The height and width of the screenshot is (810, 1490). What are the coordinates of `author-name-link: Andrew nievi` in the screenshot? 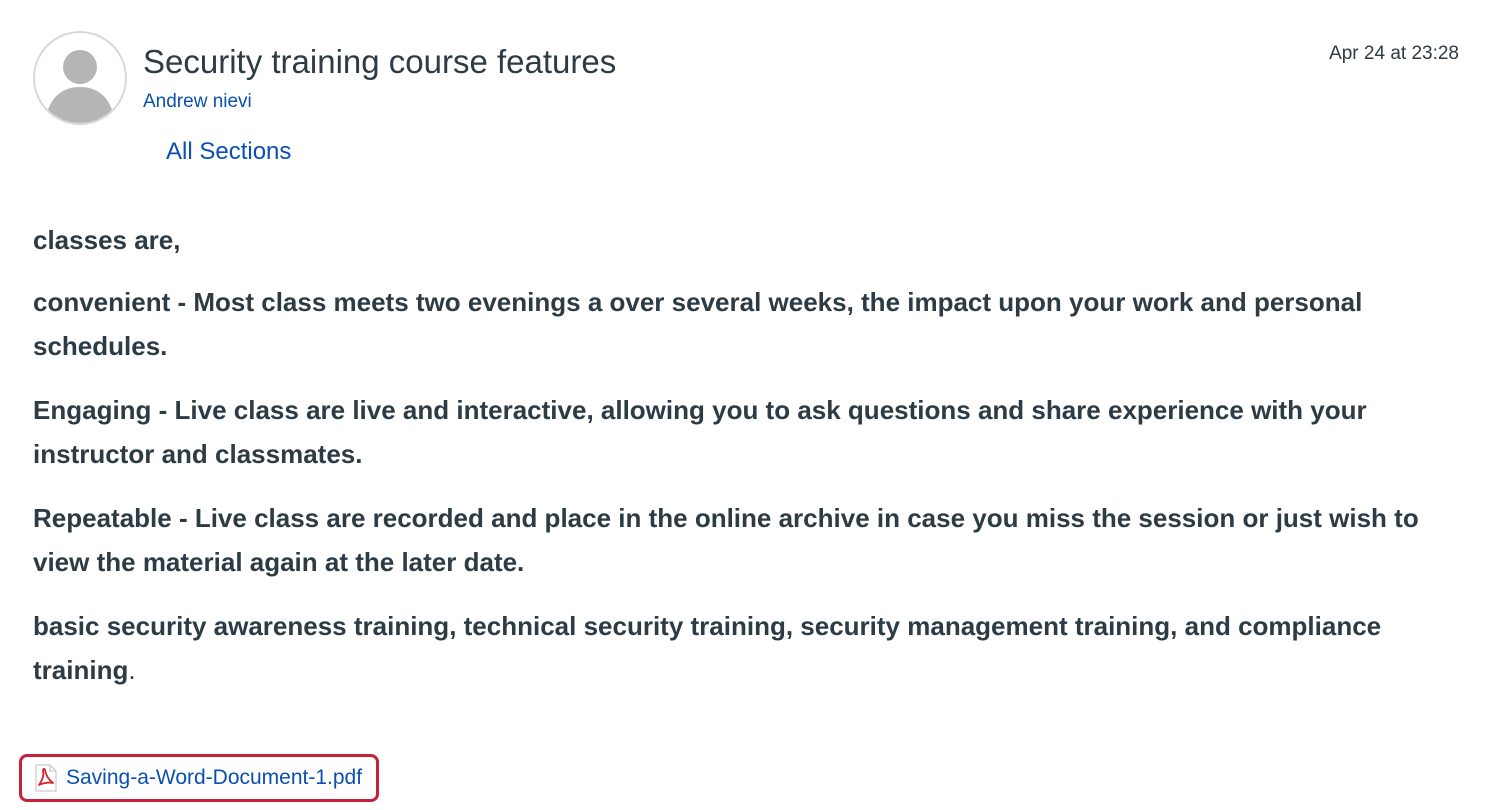 It's located at (197, 102).